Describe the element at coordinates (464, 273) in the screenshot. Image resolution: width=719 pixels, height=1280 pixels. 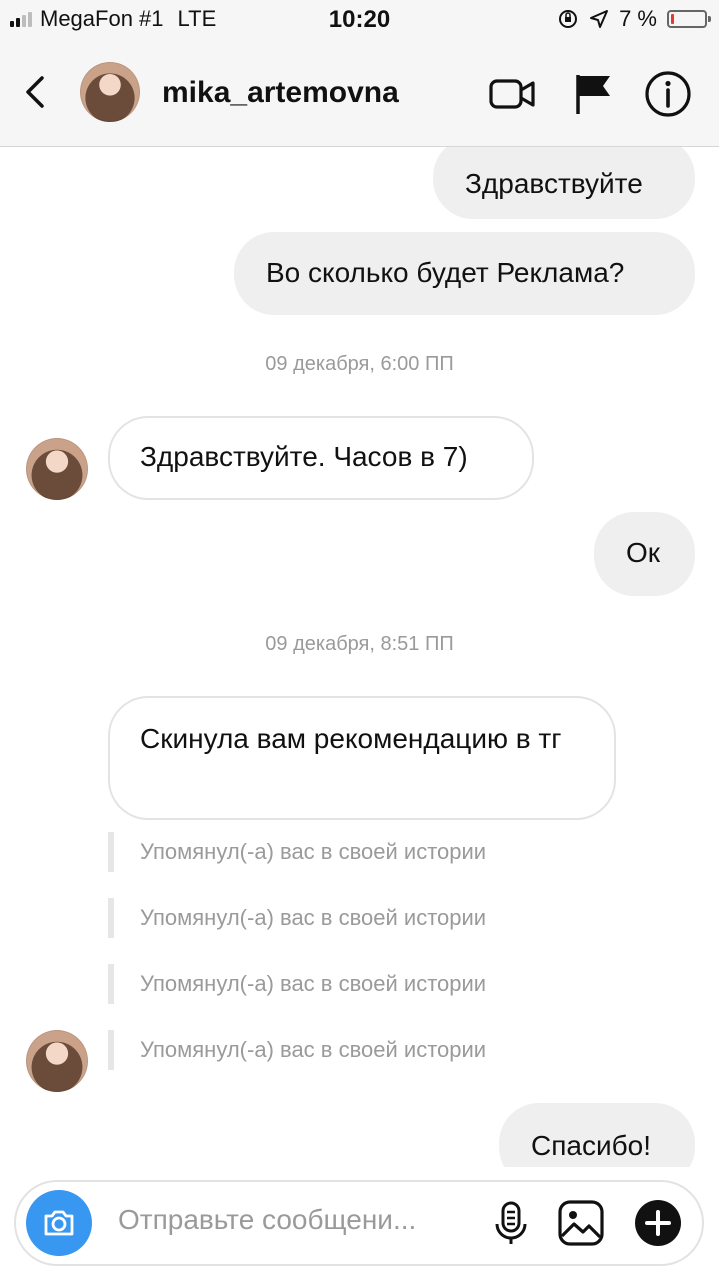
I see `outgoing-message: Во сколько будет Реклама?` at that location.